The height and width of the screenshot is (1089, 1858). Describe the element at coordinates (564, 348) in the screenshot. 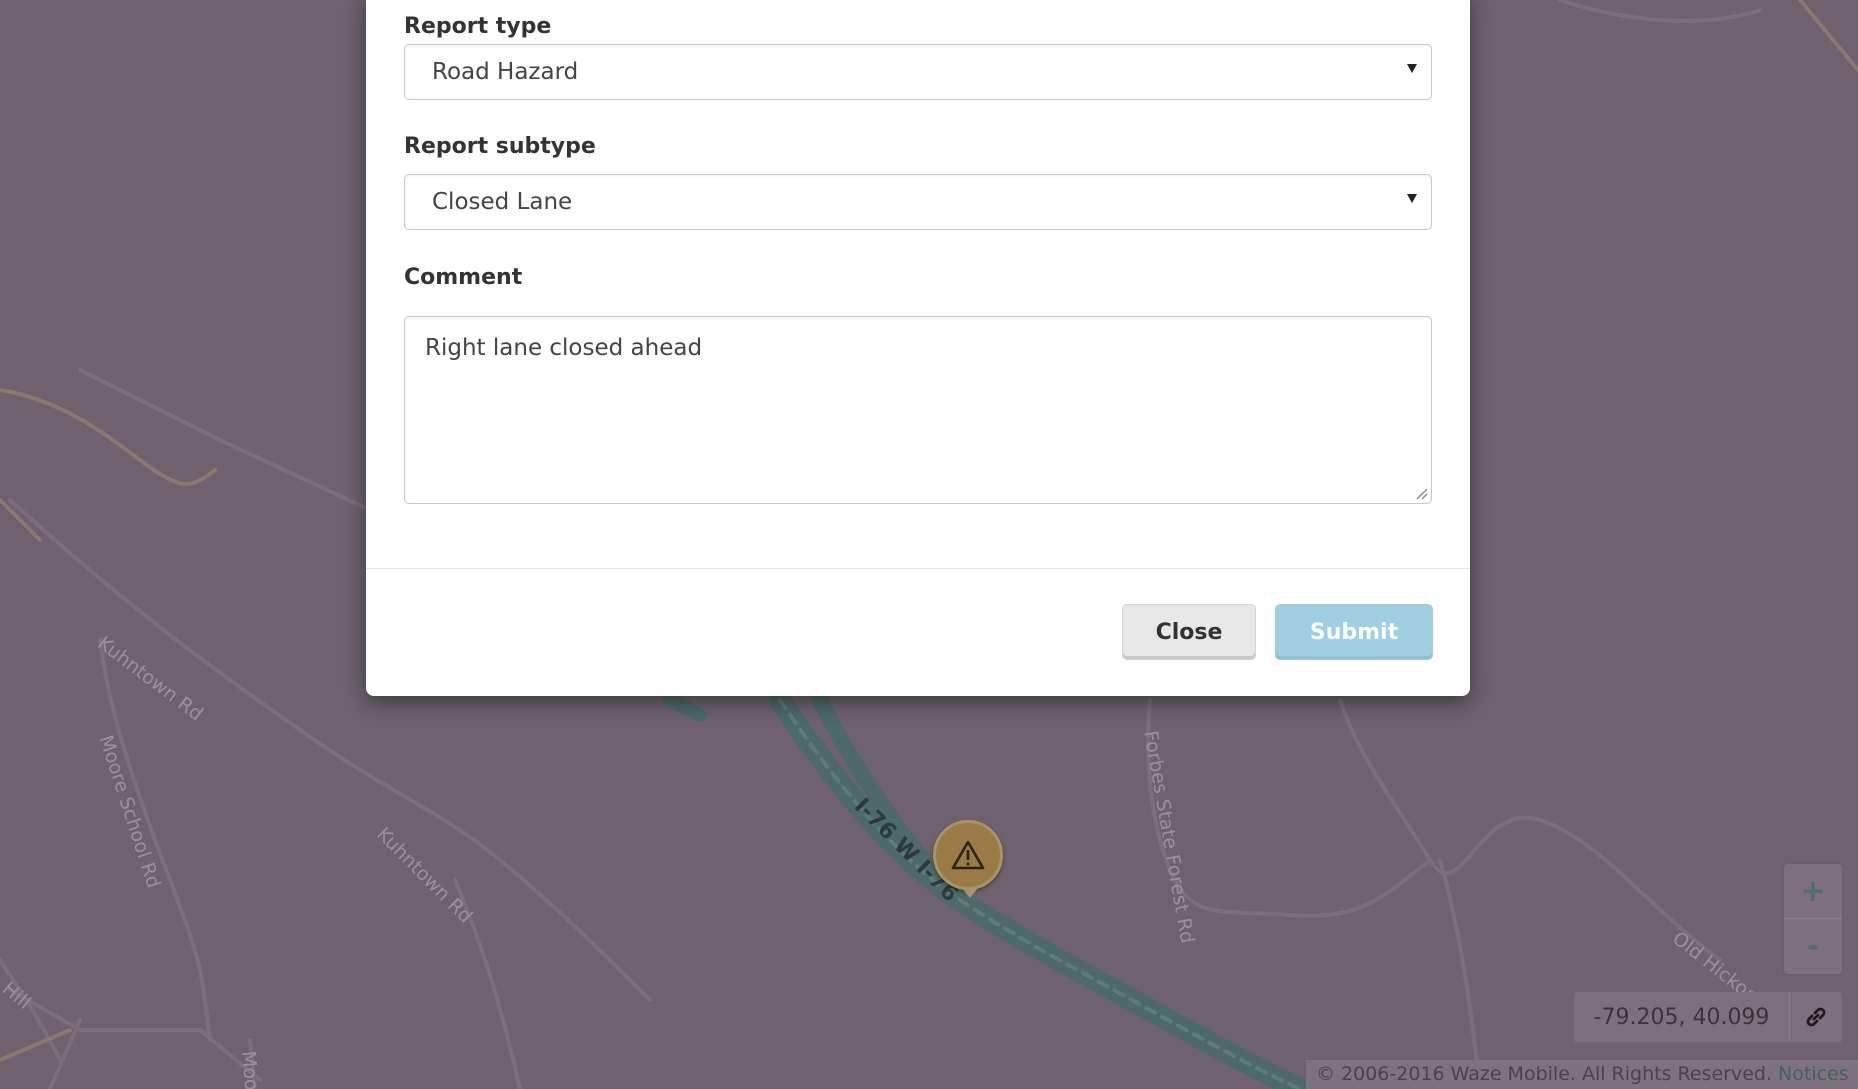

I see `comment-value: Right lane closed ahead` at that location.